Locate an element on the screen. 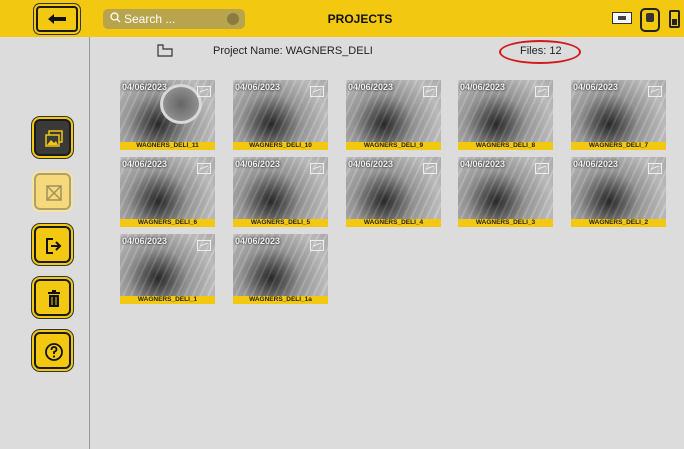 The image size is (684, 449). back-button is located at coordinates (57, 19).